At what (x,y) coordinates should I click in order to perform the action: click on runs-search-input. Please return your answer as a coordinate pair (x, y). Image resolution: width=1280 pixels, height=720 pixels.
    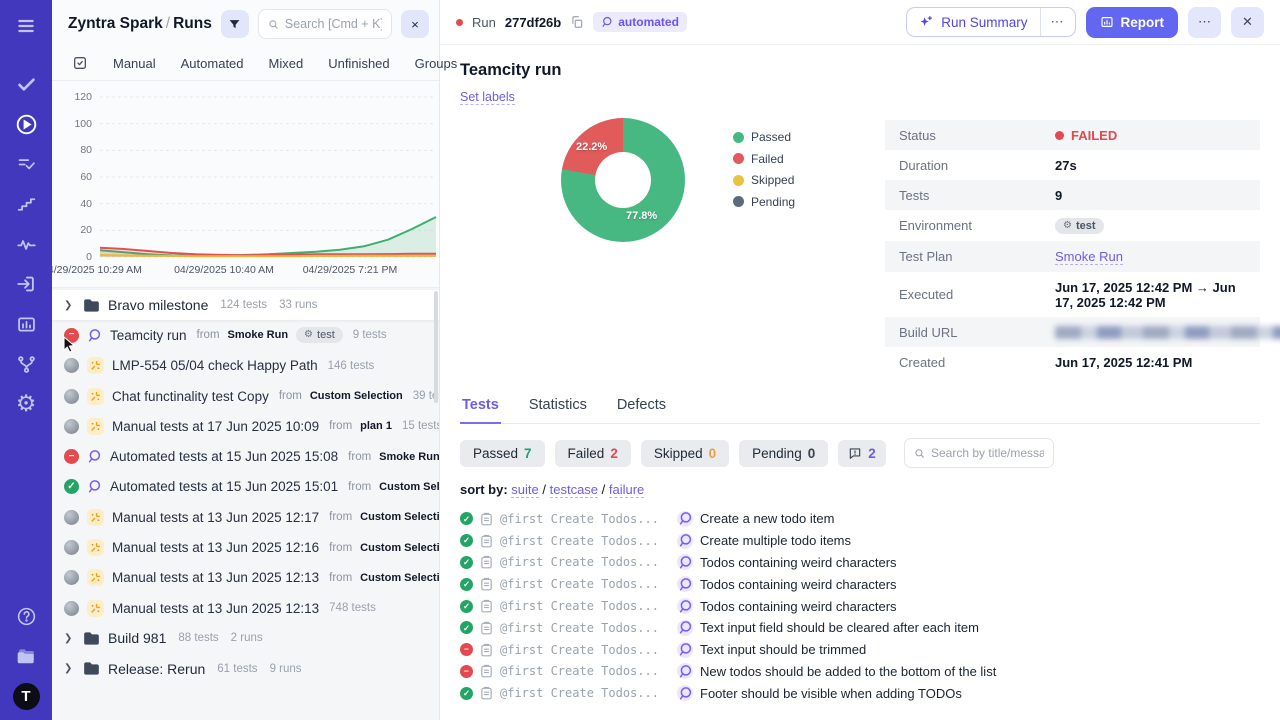
    Looking at the image, I should click on (333, 24).